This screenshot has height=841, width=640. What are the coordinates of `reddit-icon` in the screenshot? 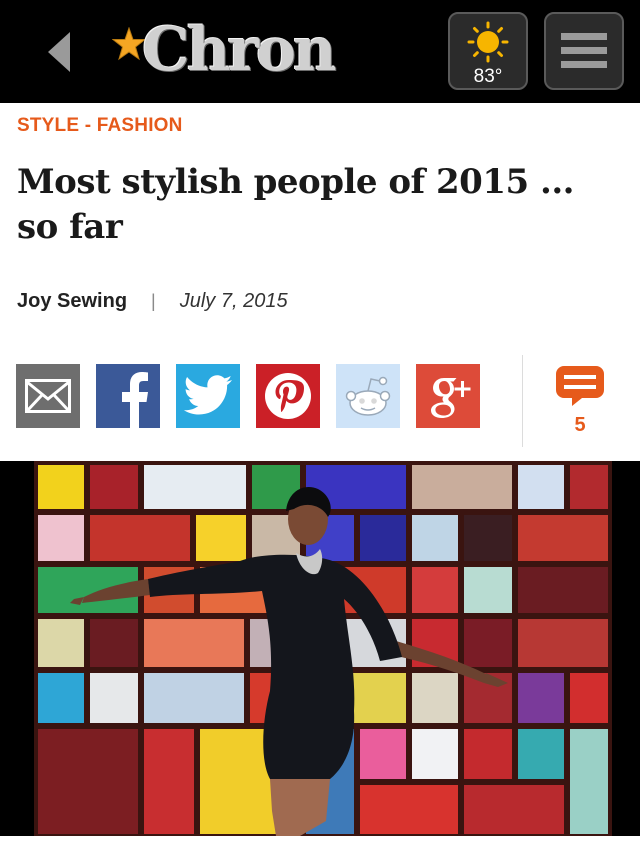 It's located at (368, 396).